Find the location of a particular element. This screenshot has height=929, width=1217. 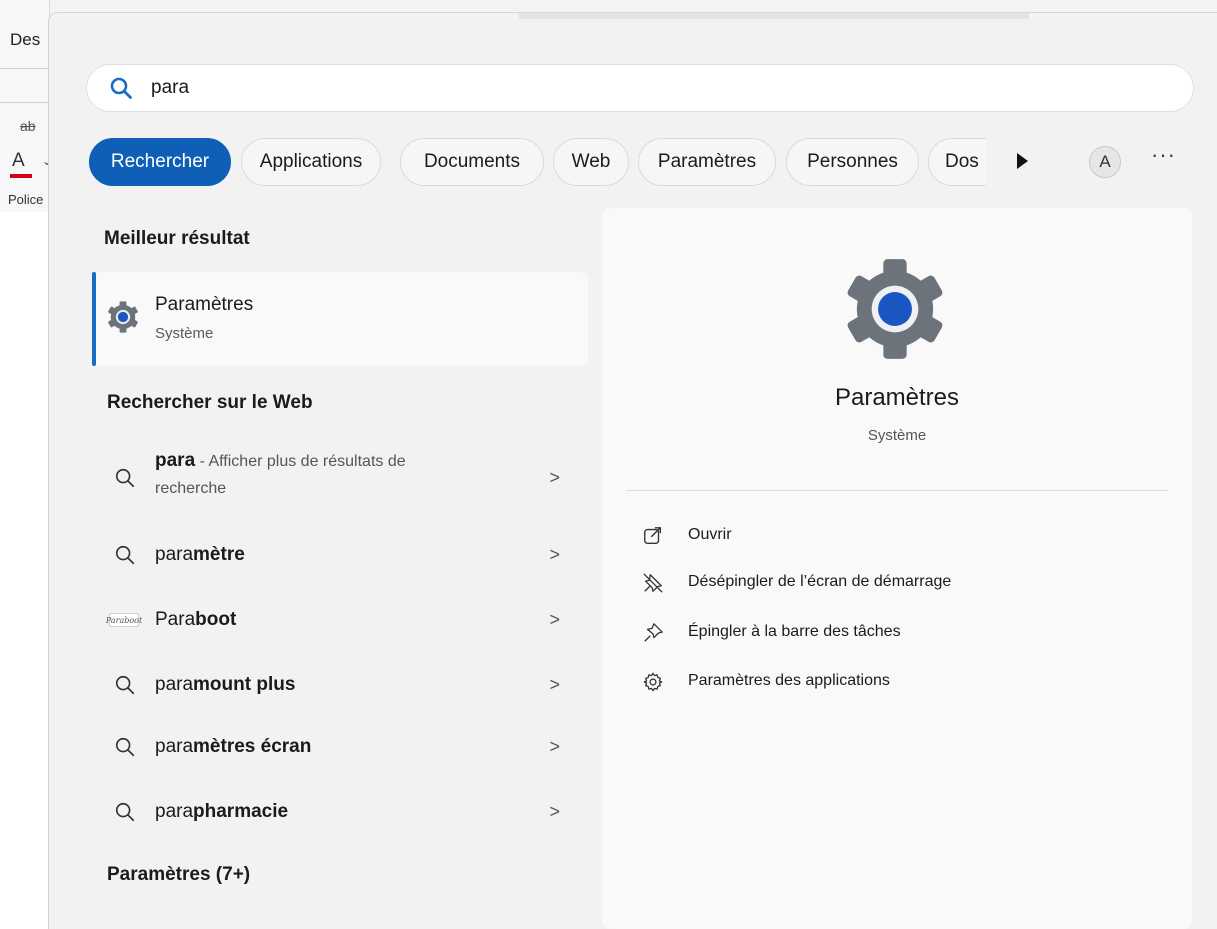

preview-divider is located at coordinates (897, 490).